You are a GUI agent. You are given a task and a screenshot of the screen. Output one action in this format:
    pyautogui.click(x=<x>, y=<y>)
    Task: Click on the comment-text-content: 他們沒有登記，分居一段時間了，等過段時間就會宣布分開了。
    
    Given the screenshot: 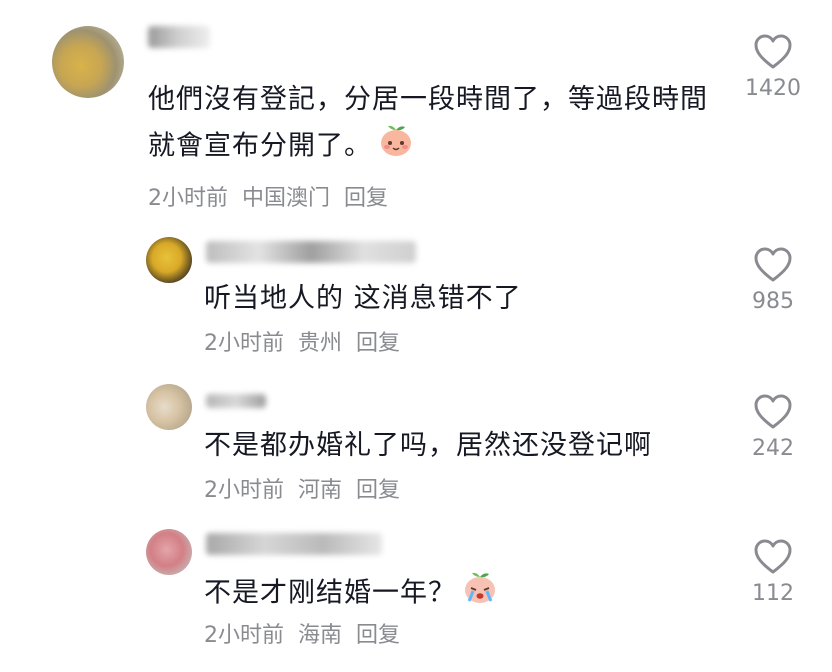 What is the action you would take?
    pyautogui.click(x=428, y=123)
    